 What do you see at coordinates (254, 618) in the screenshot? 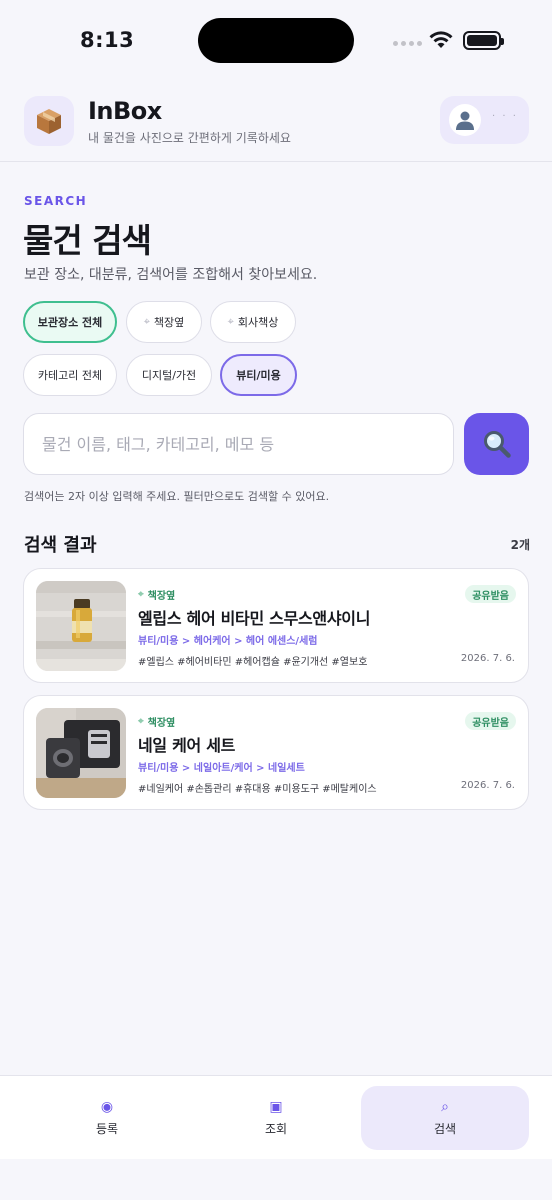
I see `item-name: 엘립스 헤어 비타민 스무스앤샤이니` at bounding box center [254, 618].